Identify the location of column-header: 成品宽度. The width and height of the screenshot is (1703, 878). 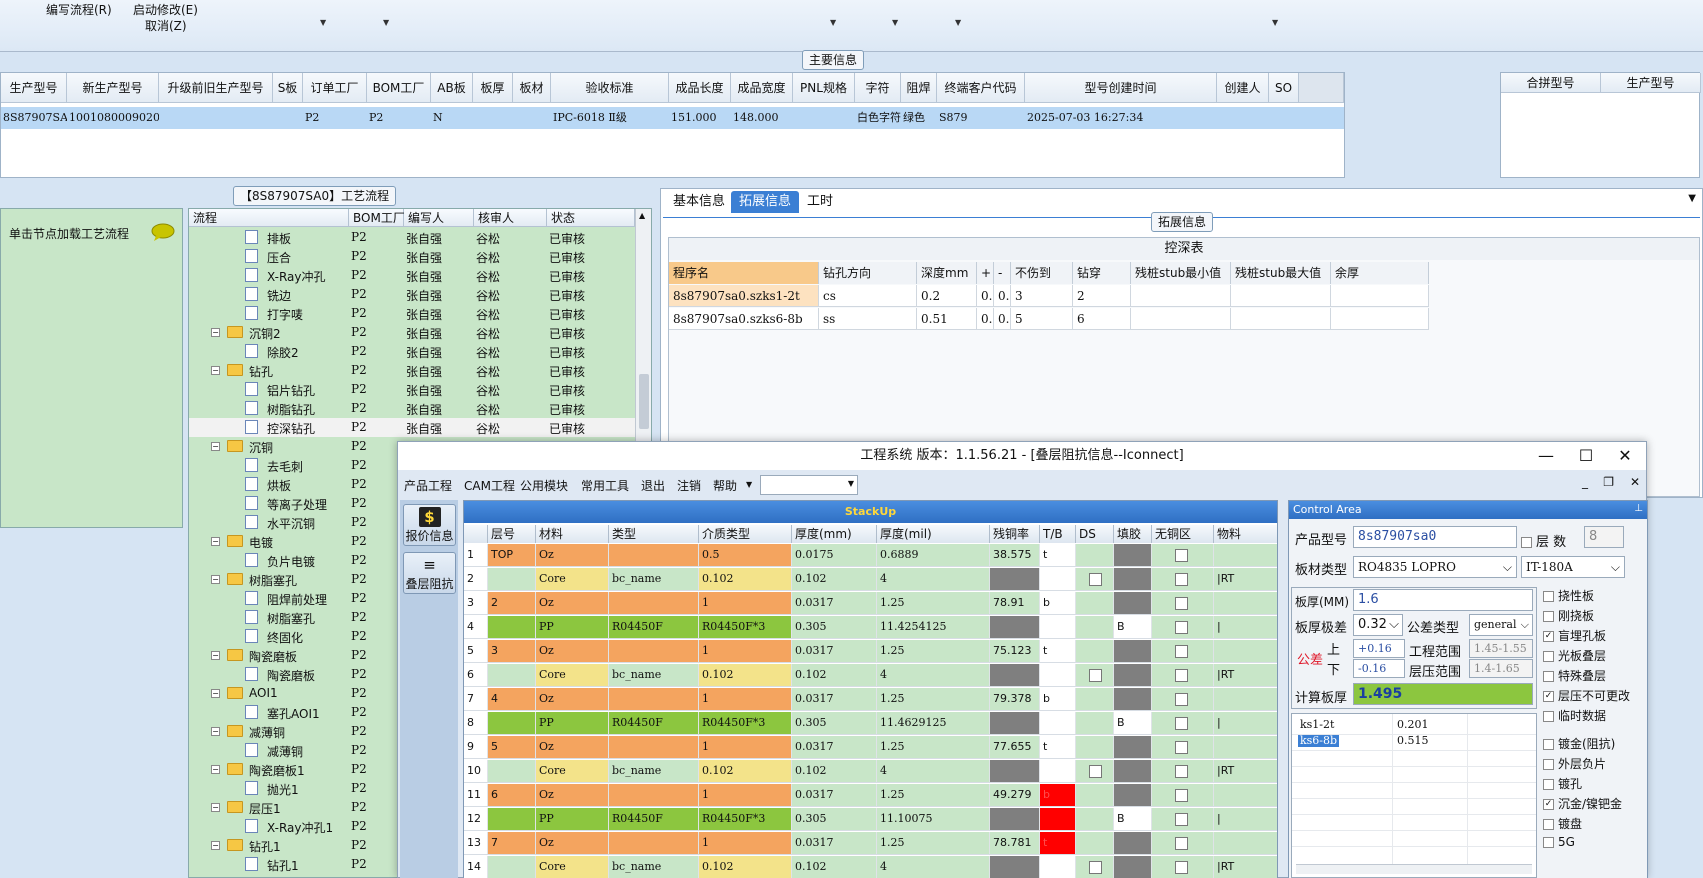
(762, 88).